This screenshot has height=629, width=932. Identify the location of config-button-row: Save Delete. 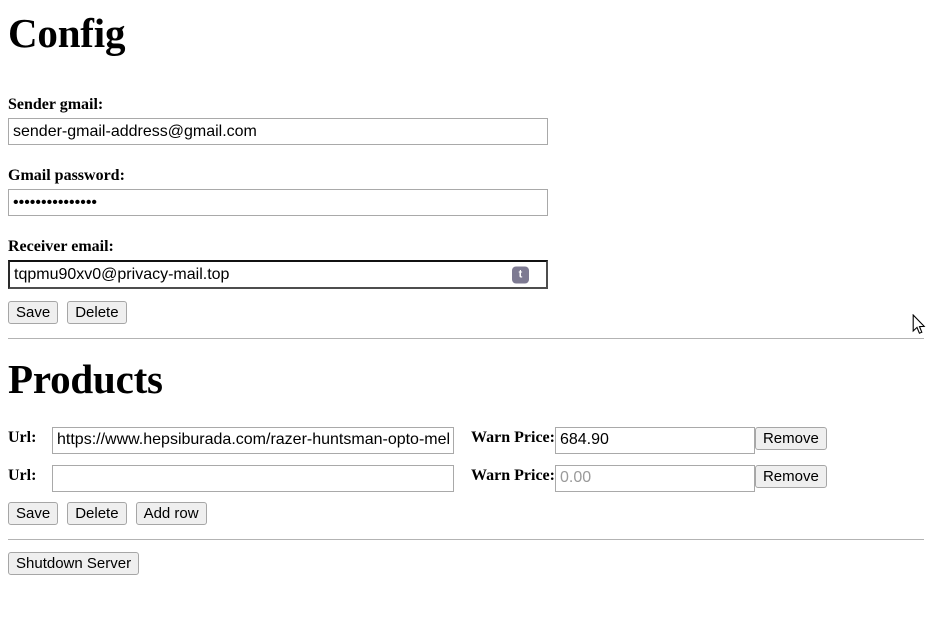
(466, 312).